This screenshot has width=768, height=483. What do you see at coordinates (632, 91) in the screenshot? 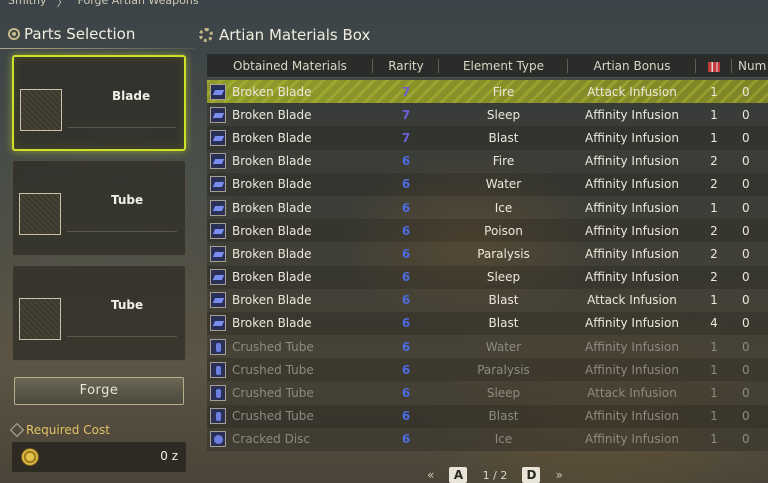
I see `material-bonus: Attack Infusion` at bounding box center [632, 91].